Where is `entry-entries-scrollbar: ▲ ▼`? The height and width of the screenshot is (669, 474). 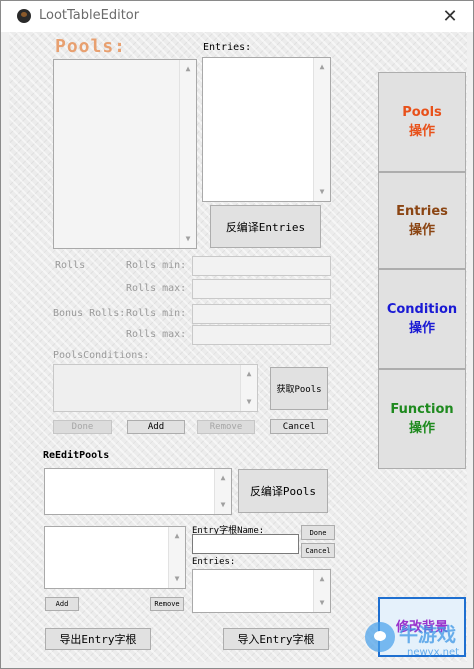
entry-entries-scrollbar: ▲ ▼ is located at coordinates (321, 591).